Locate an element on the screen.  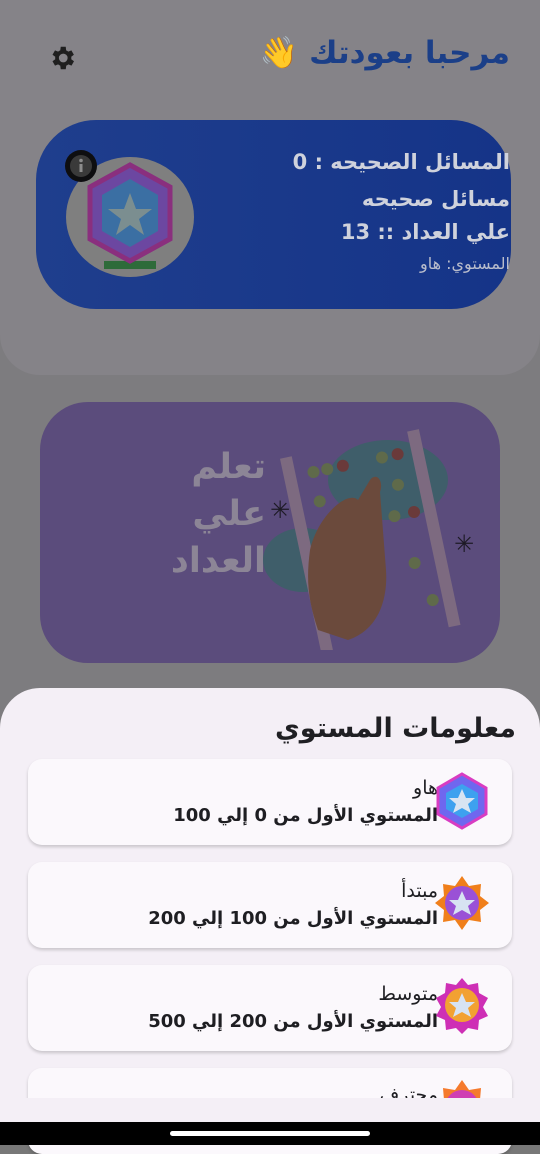
level-range: المستوي الأول من 100 إلي 200 is located at coordinates (293, 918).